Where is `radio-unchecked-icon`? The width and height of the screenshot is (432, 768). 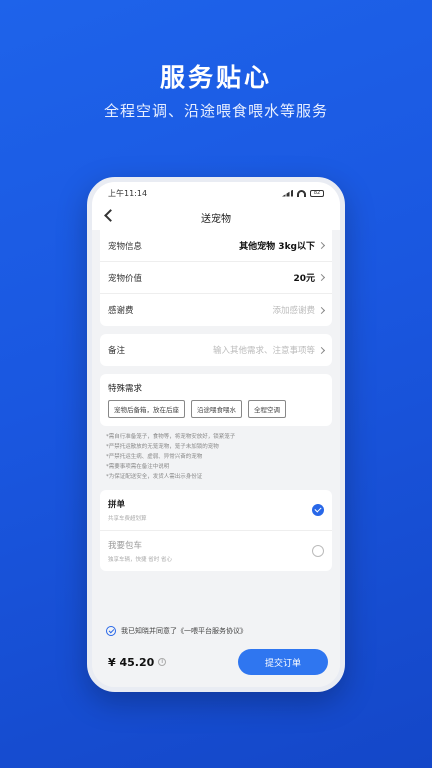
radio-unchecked-icon is located at coordinates (318, 551).